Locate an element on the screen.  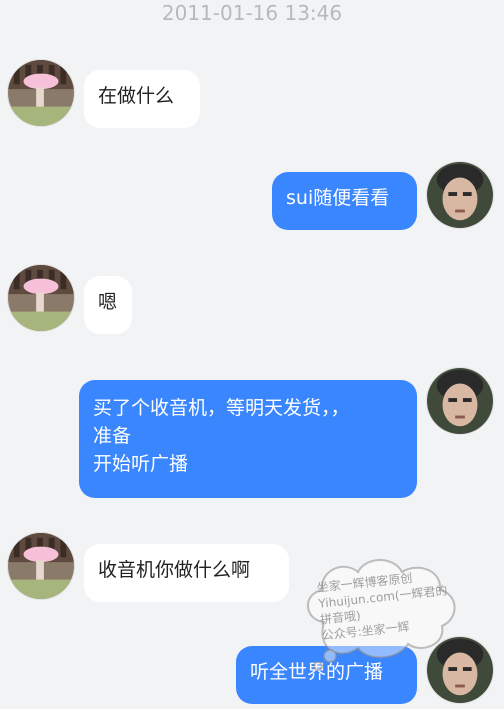
message-text: sui随便看看 is located at coordinates (338, 198).